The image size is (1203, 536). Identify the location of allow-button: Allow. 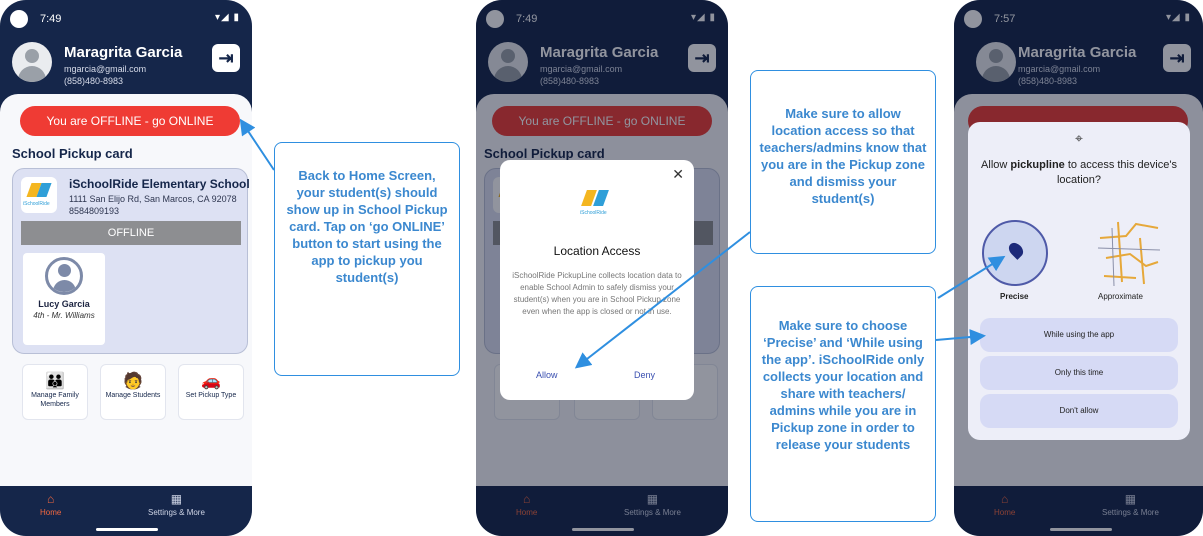
(547, 375).